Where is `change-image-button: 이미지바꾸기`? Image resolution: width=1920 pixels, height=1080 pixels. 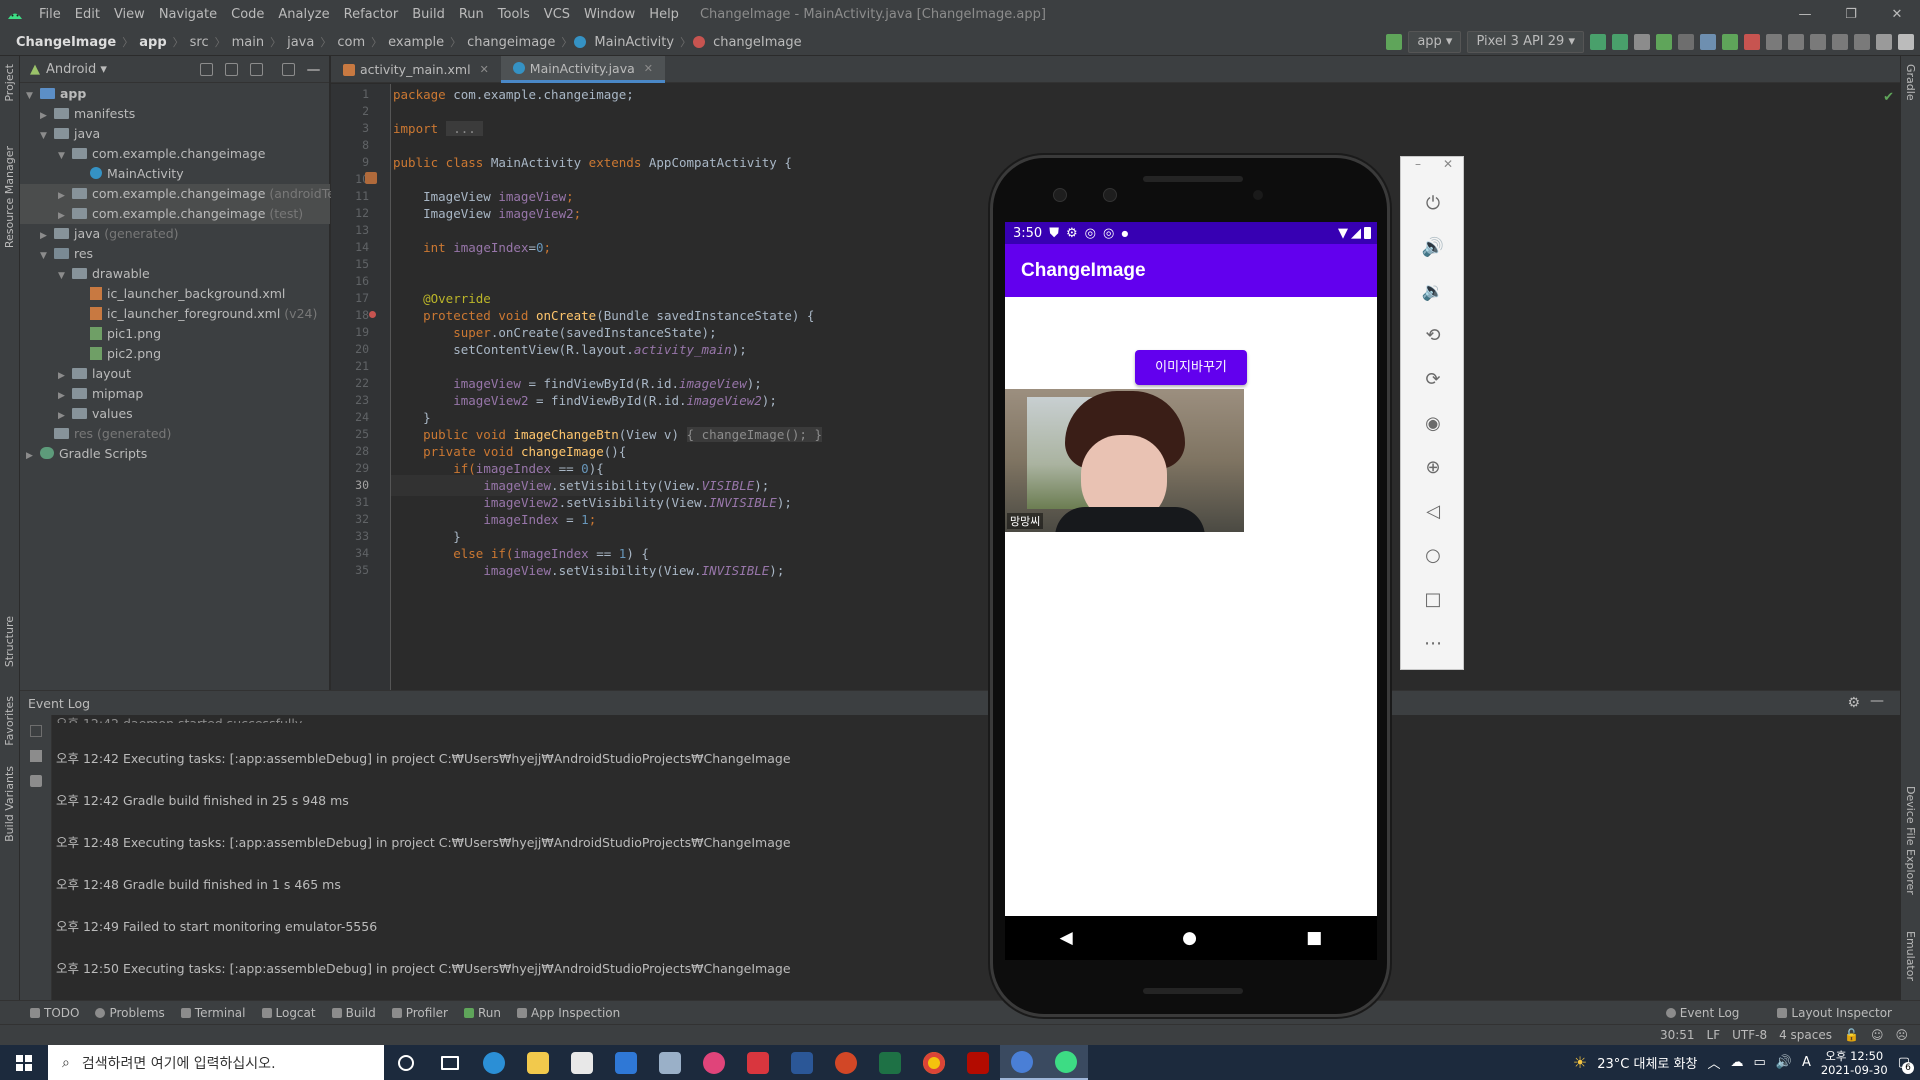 change-image-button: 이미지바꾸기 is located at coordinates (1191, 367).